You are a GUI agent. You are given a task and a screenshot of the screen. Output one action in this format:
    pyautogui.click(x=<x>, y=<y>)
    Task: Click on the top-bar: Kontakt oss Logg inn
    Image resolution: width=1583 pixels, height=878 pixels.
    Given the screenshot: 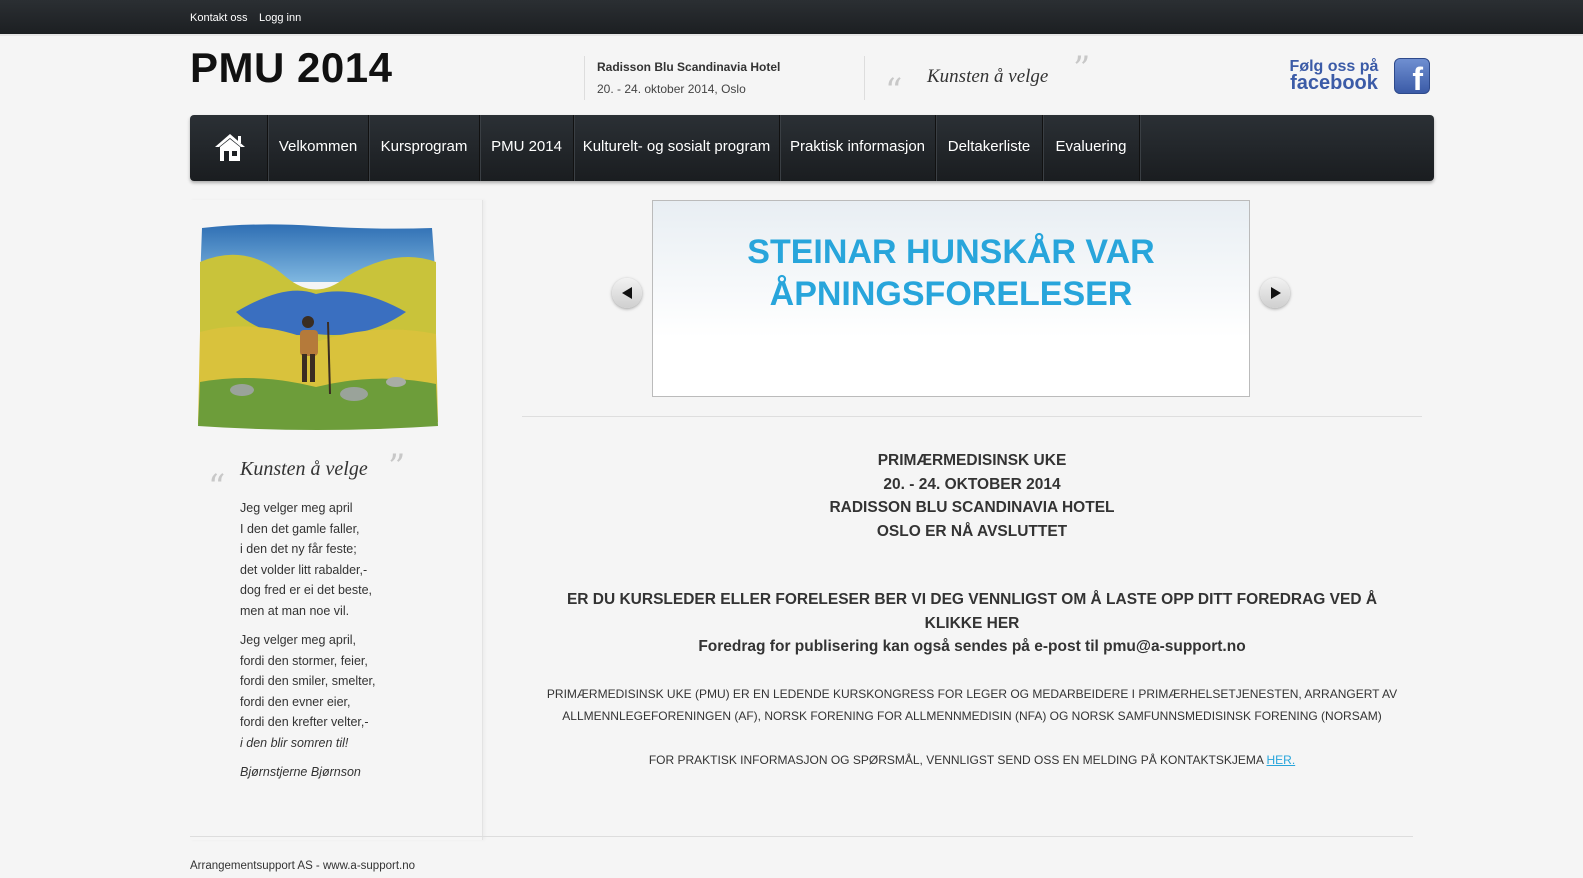 What is the action you would take?
    pyautogui.click(x=791, y=18)
    